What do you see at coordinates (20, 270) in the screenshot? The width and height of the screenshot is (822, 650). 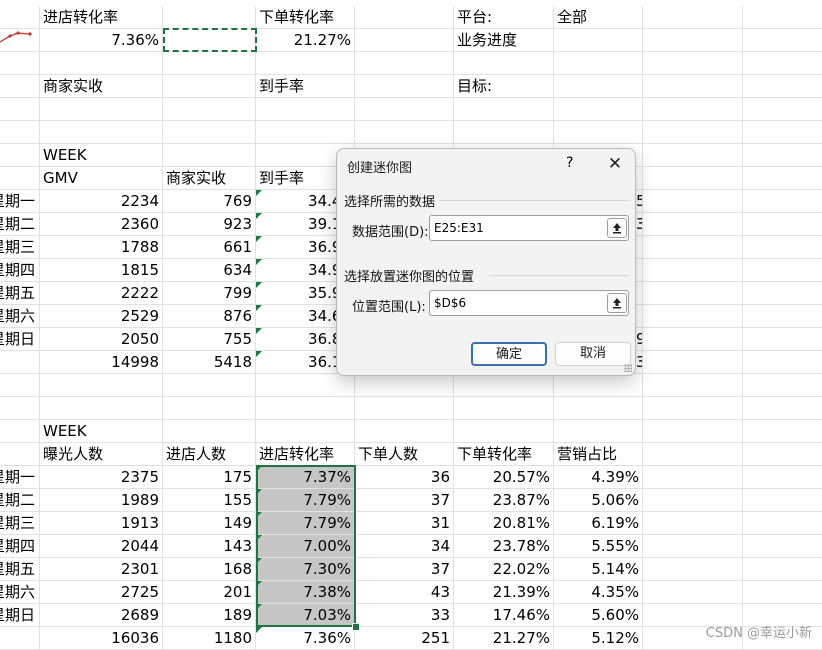 I see `row-label-cell: 星期四` at bounding box center [20, 270].